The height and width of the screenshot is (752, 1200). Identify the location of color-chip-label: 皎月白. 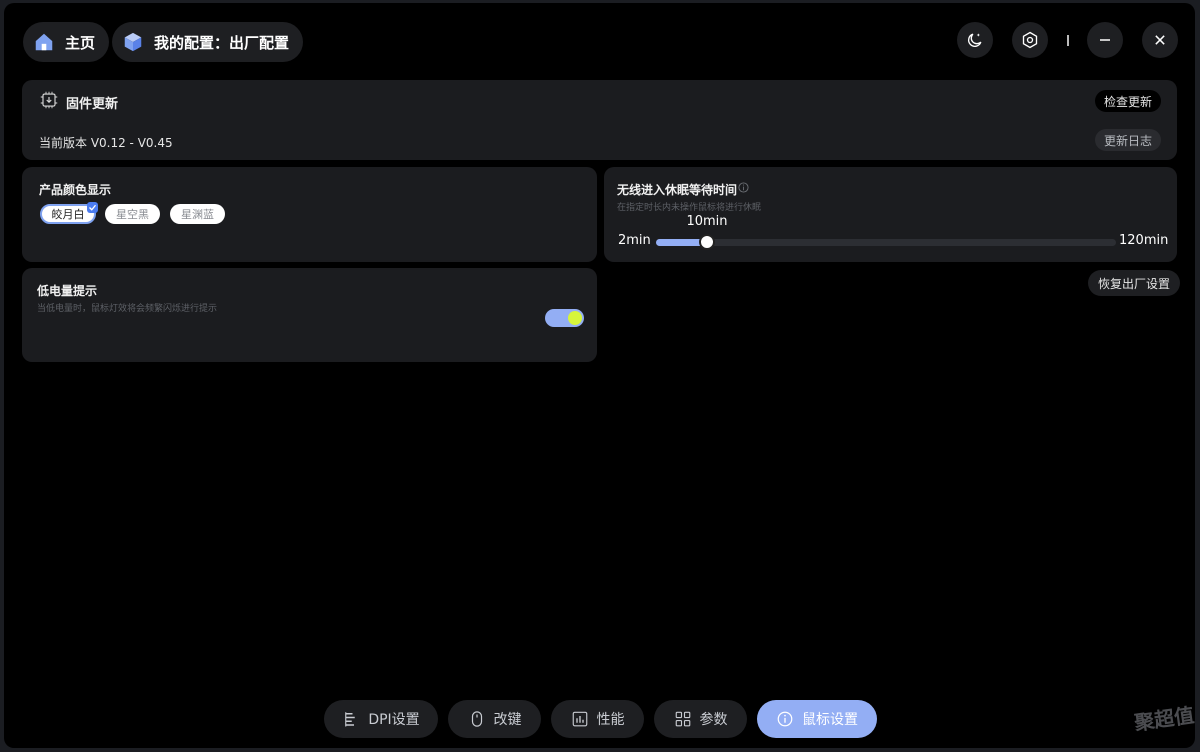
(68, 214).